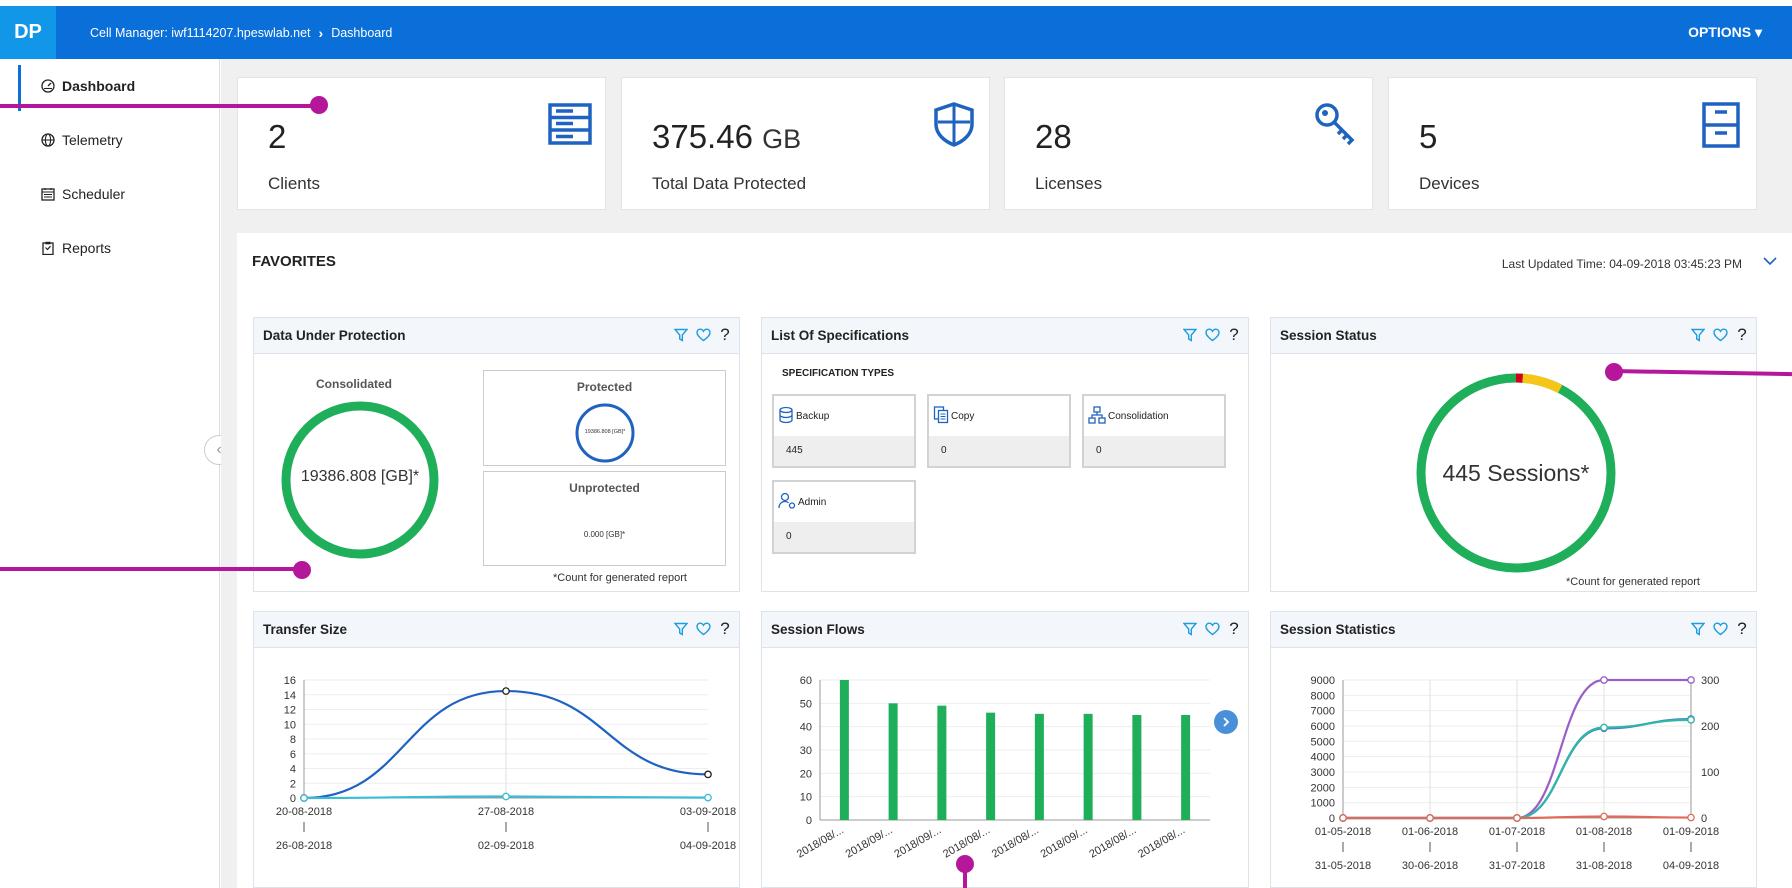 The height and width of the screenshot is (888, 1792). I want to click on stat-value: 2, so click(277, 136).